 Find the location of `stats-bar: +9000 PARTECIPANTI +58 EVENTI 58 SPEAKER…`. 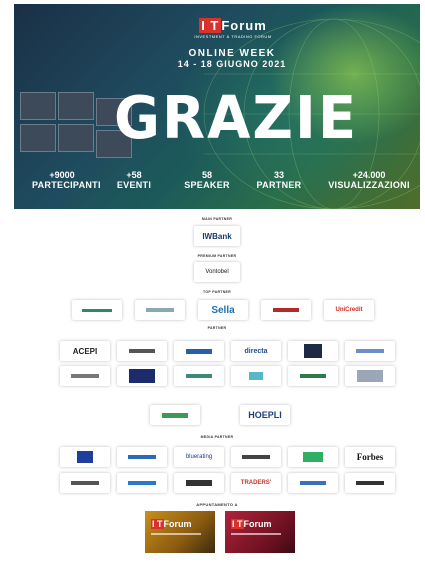

stats-bar: +9000 PARTECIPANTI +58 EVENTI 58 SPEAKER… is located at coordinates (217, 185).